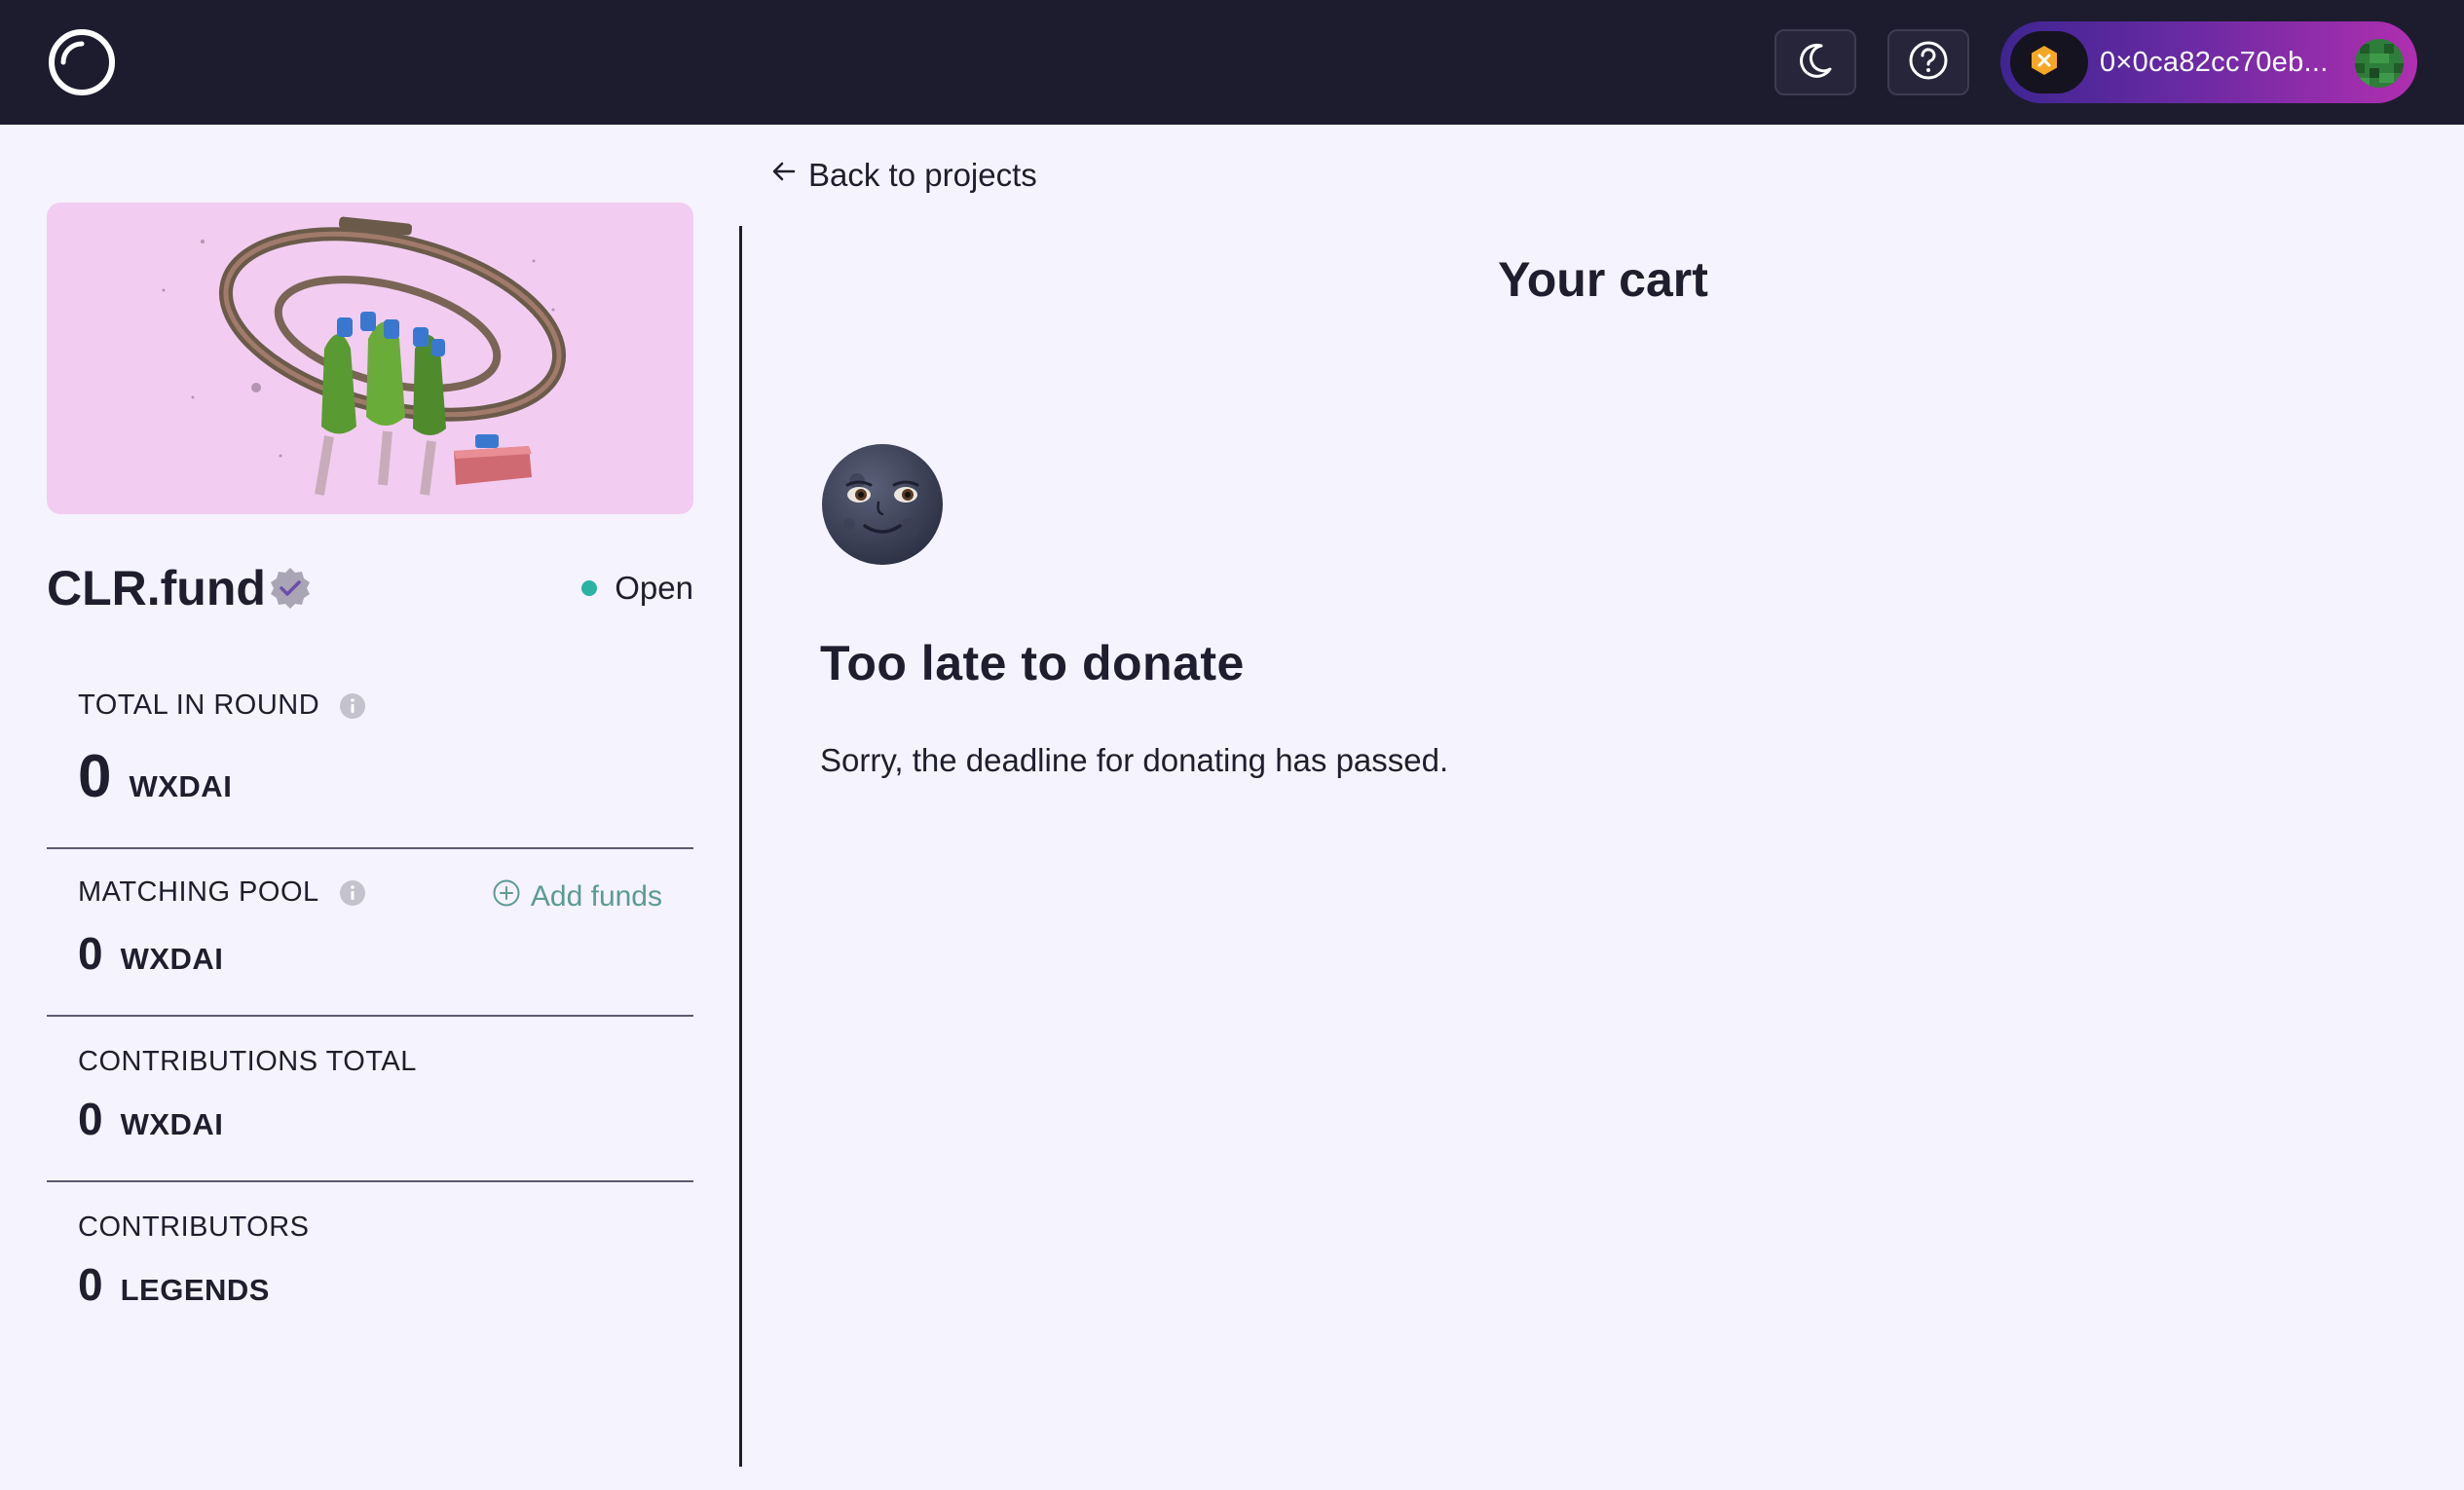 The height and width of the screenshot is (1490, 2464). What do you see at coordinates (199, 705) in the screenshot?
I see `stat-label: TOTAL IN ROUND` at bounding box center [199, 705].